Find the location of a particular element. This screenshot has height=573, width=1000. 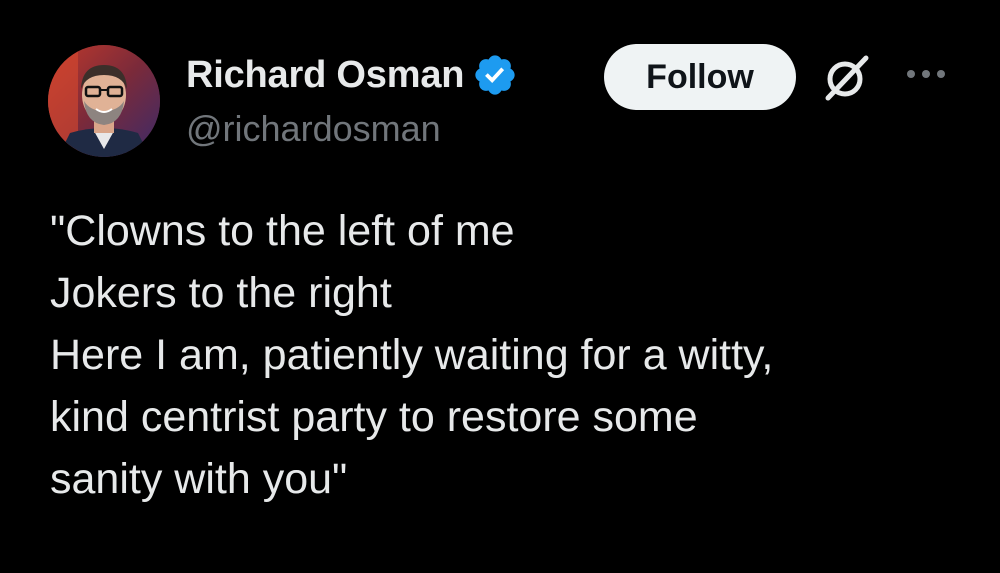

follow-button: Follow is located at coordinates (700, 77).